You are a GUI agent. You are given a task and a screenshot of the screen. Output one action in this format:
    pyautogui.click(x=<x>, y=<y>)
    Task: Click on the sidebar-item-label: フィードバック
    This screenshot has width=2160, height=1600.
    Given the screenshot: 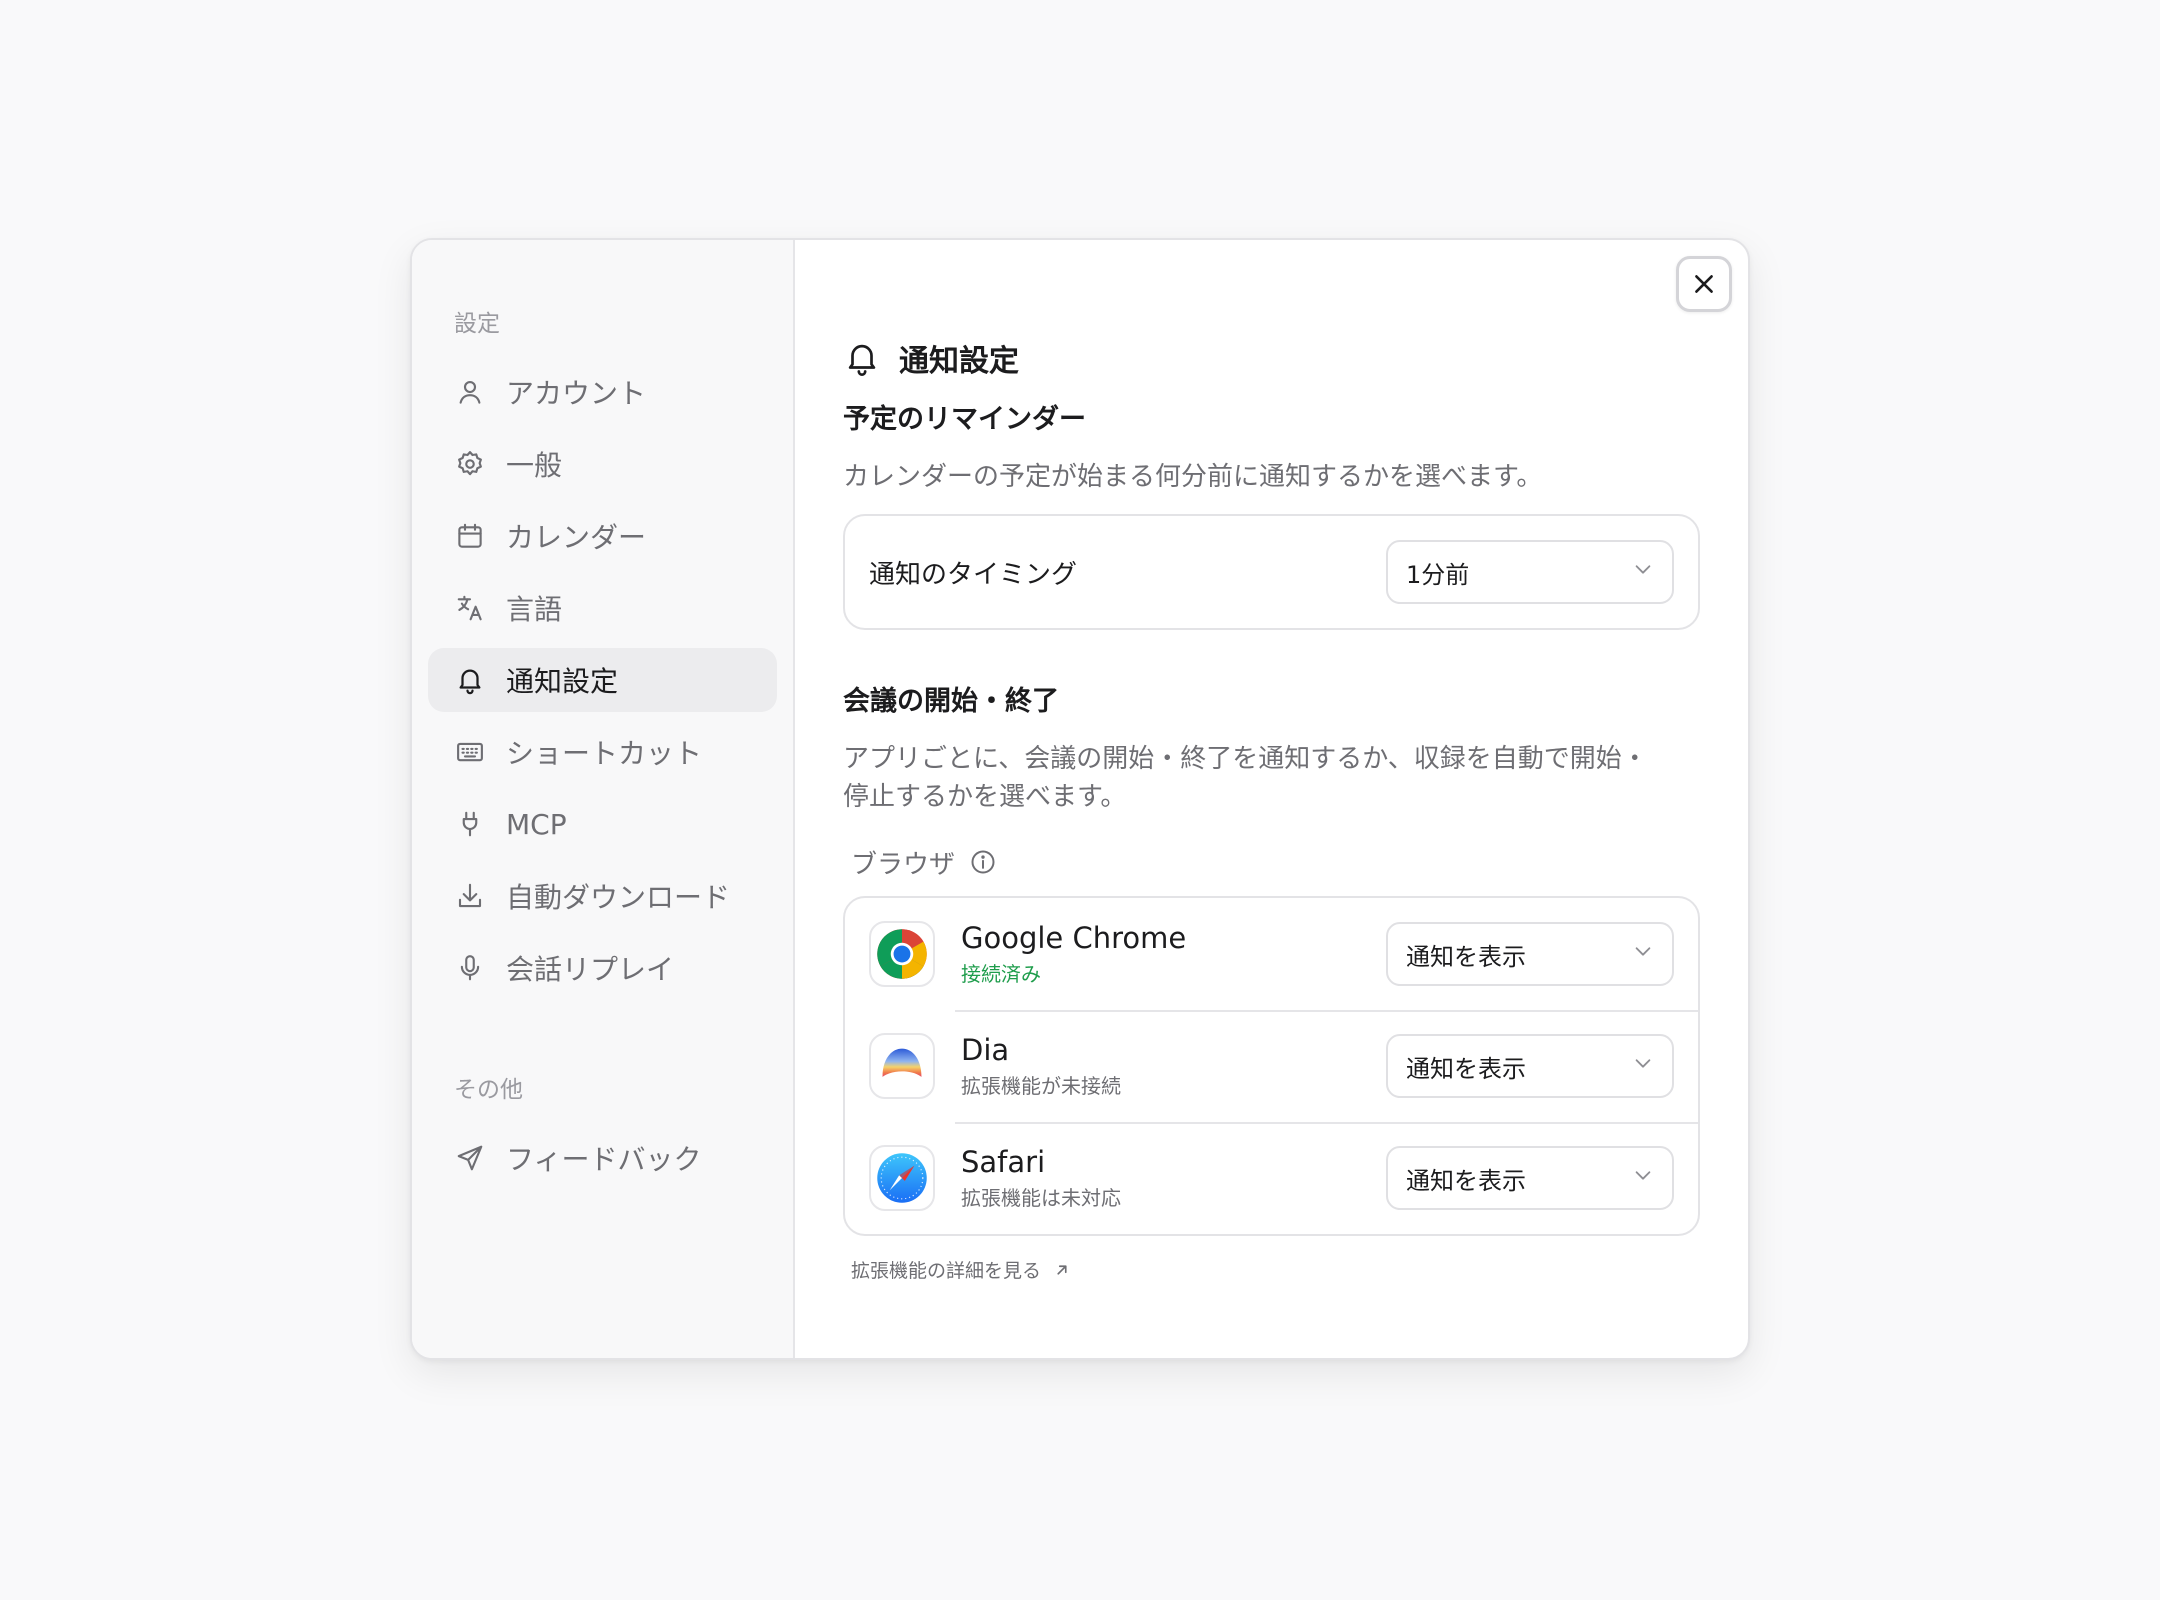 What is the action you would take?
    pyautogui.click(x=604, y=1159)
    